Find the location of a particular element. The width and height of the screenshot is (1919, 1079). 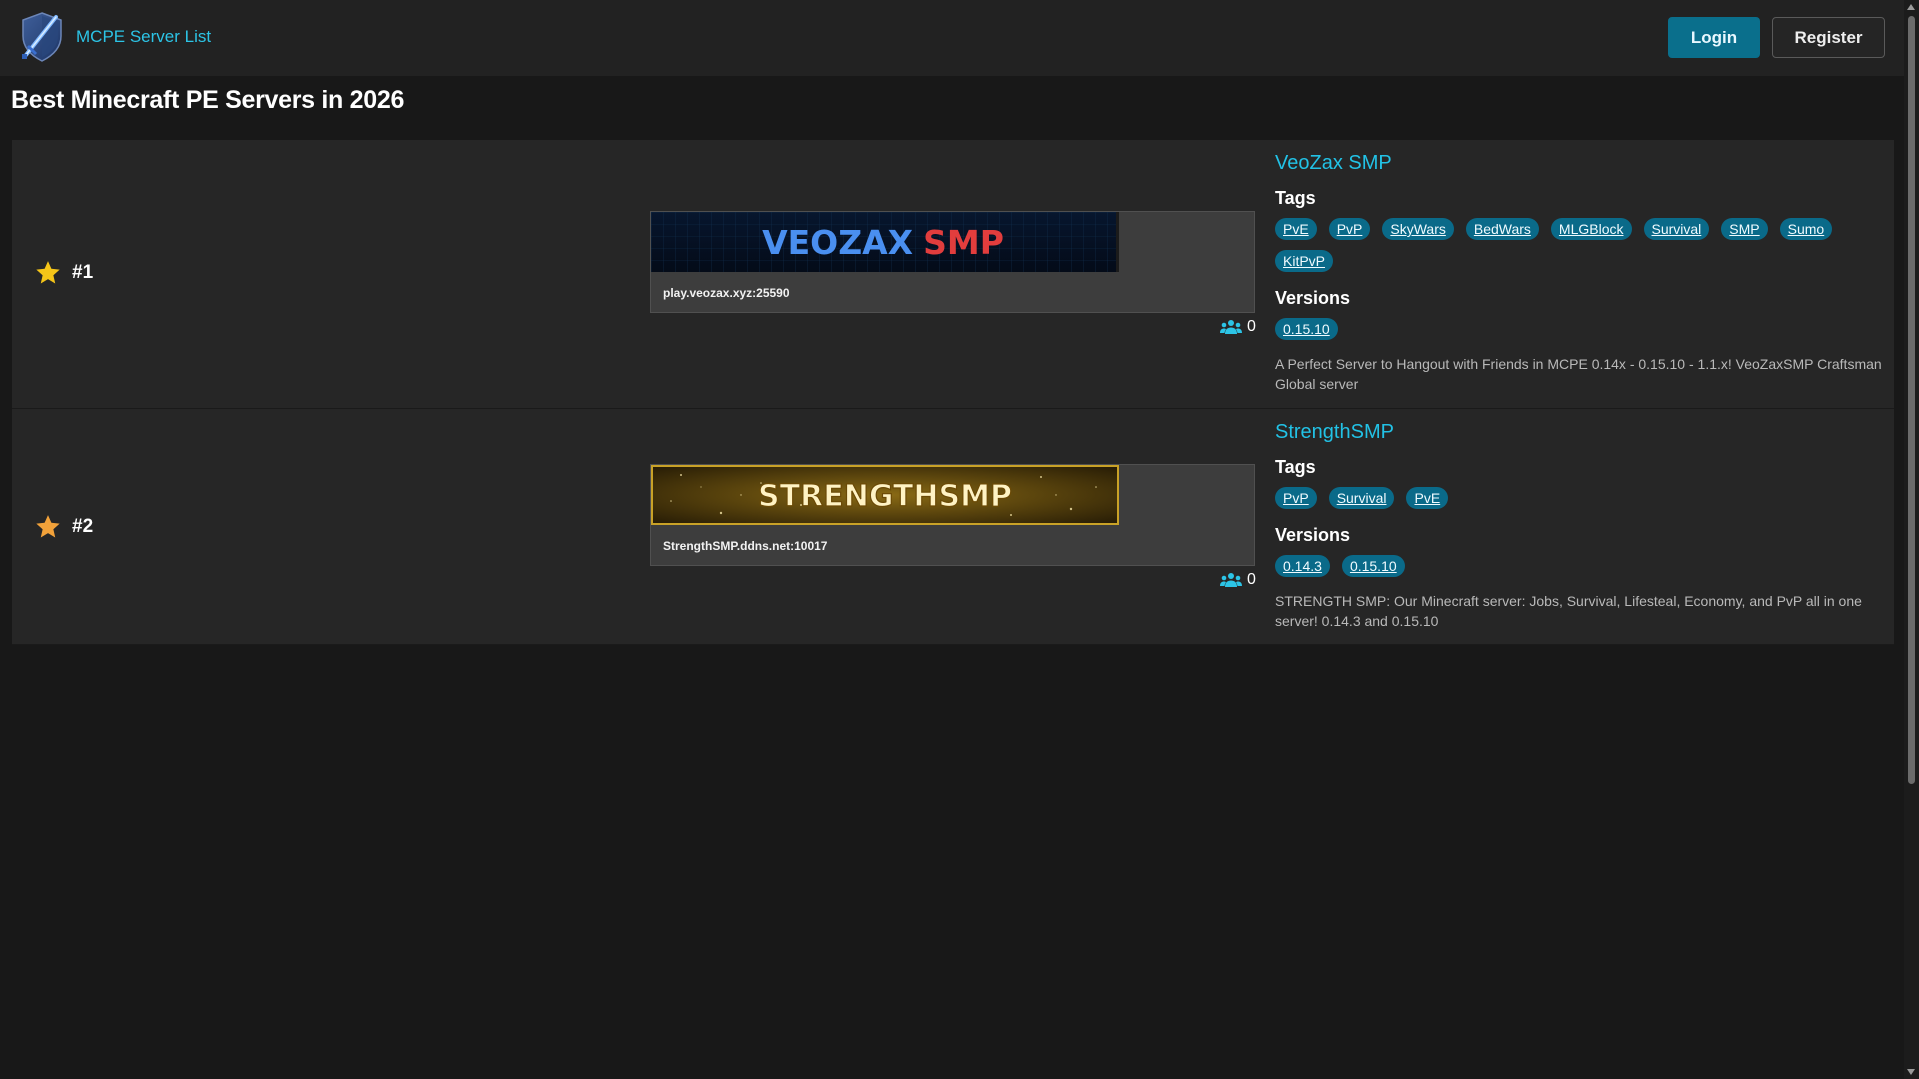

brand-link: MCPE Server List is located at coordinates (114, 37).